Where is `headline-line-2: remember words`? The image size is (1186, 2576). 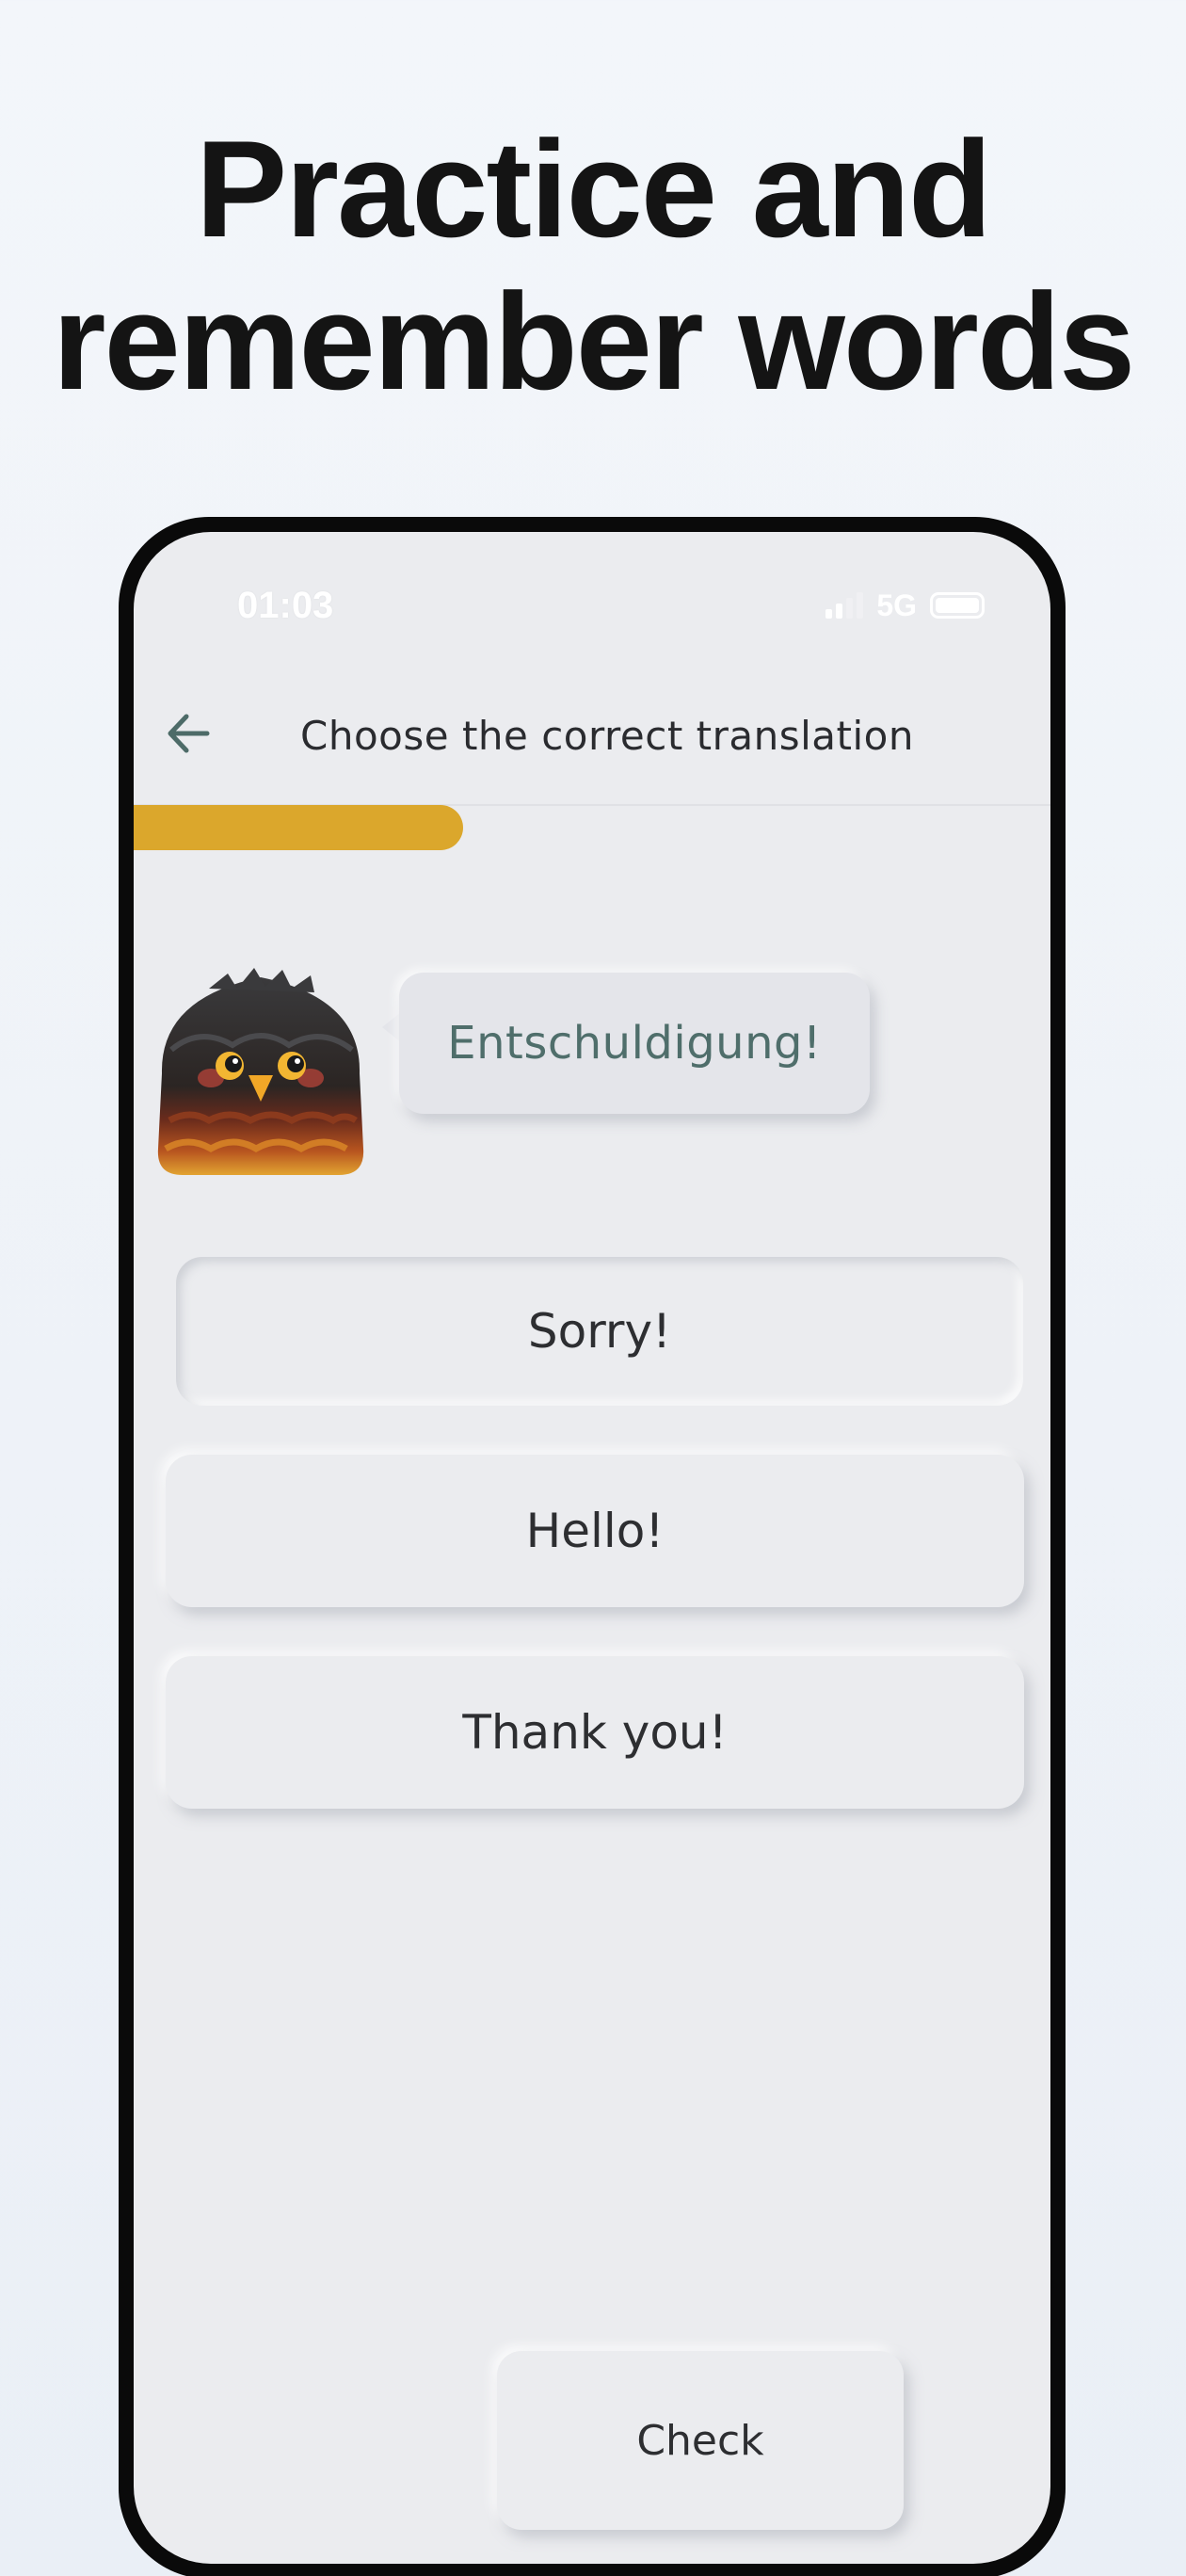 headline-line-2: remember words is located at coordinates (594, 341).